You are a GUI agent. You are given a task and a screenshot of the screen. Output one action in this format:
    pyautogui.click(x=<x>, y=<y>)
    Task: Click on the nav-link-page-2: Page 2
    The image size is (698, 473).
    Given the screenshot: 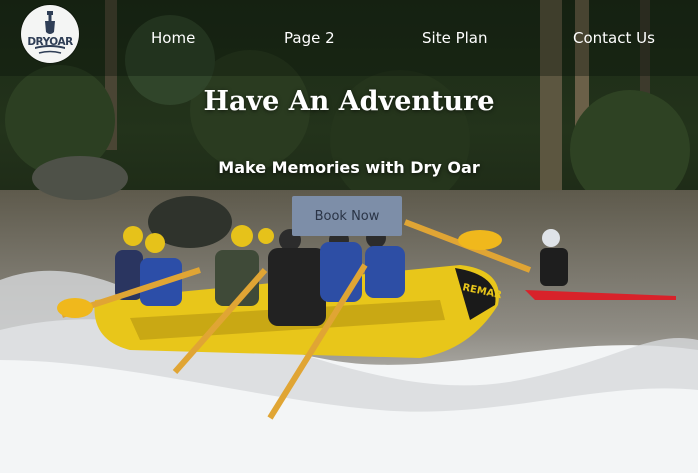 What is the action you would take?
    pyautogui.click(x=309, y=38)
    